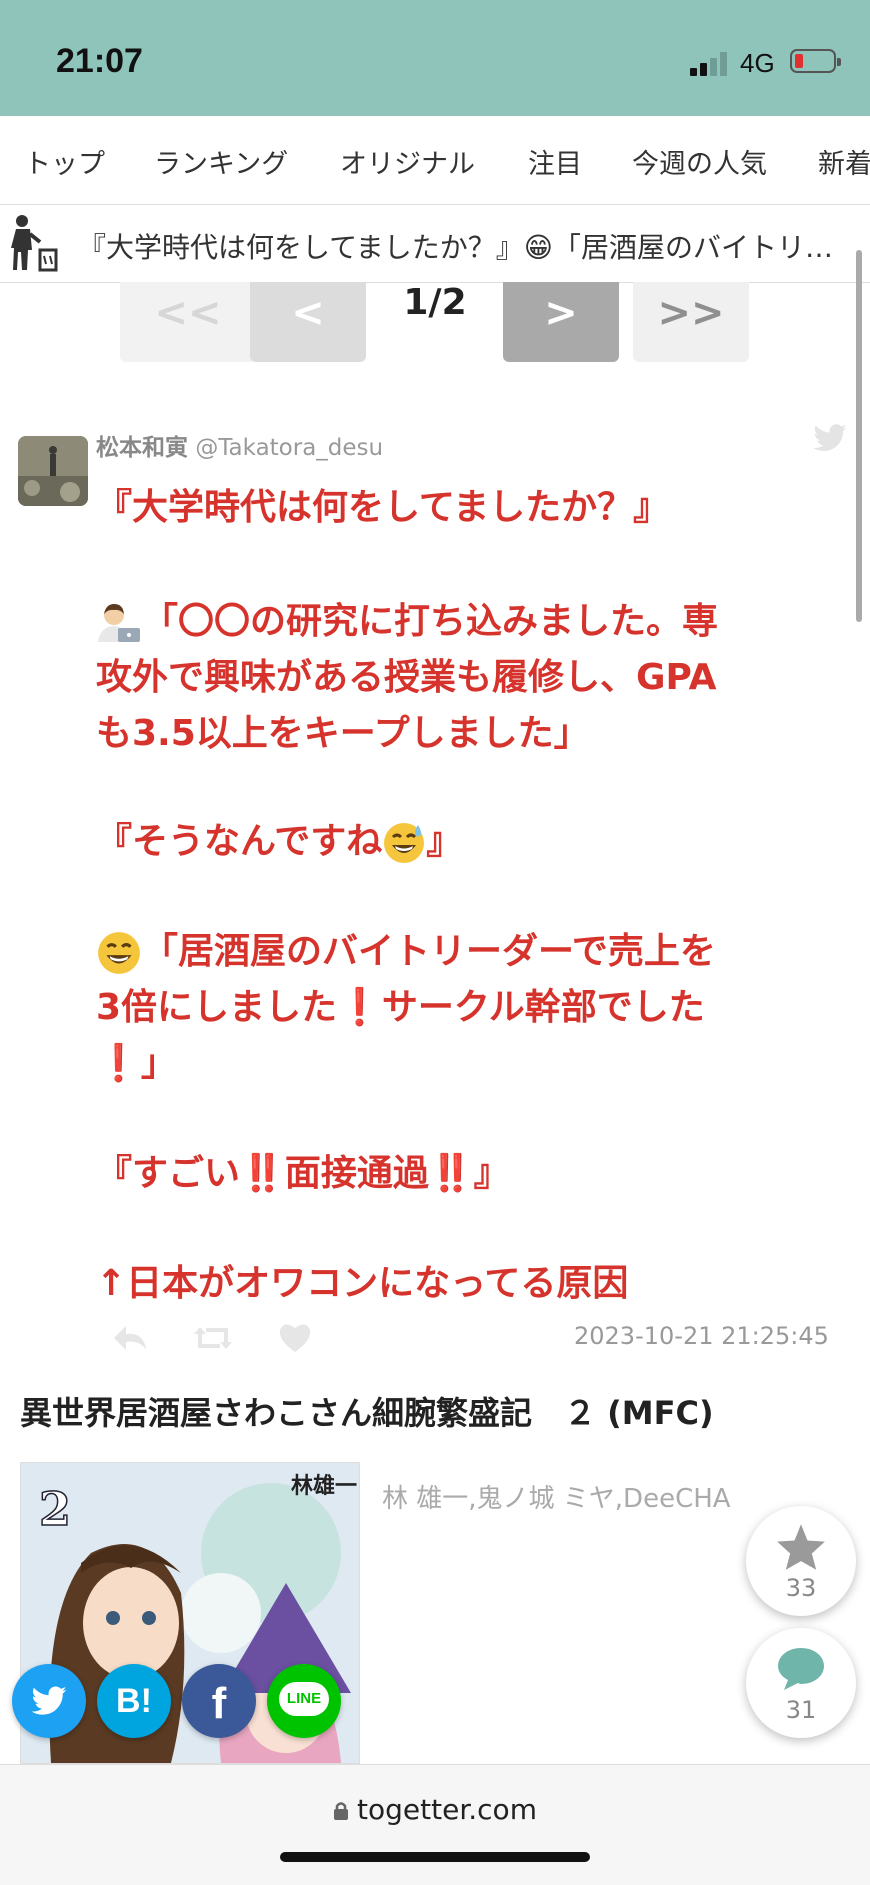  I want to click on favorite-count: 33, so click(801, 1588).